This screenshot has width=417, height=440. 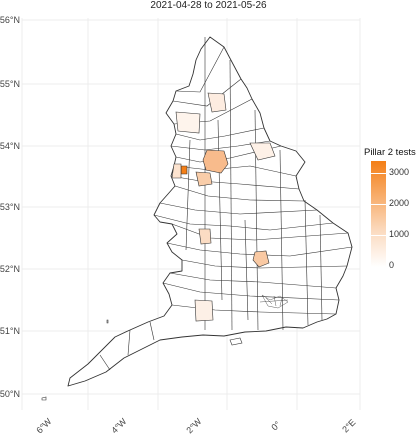 What do you see at coordinates (399, 234) in the screenshot?
I see `legend-tick-label: 1000` at bounding box center [399, 234].